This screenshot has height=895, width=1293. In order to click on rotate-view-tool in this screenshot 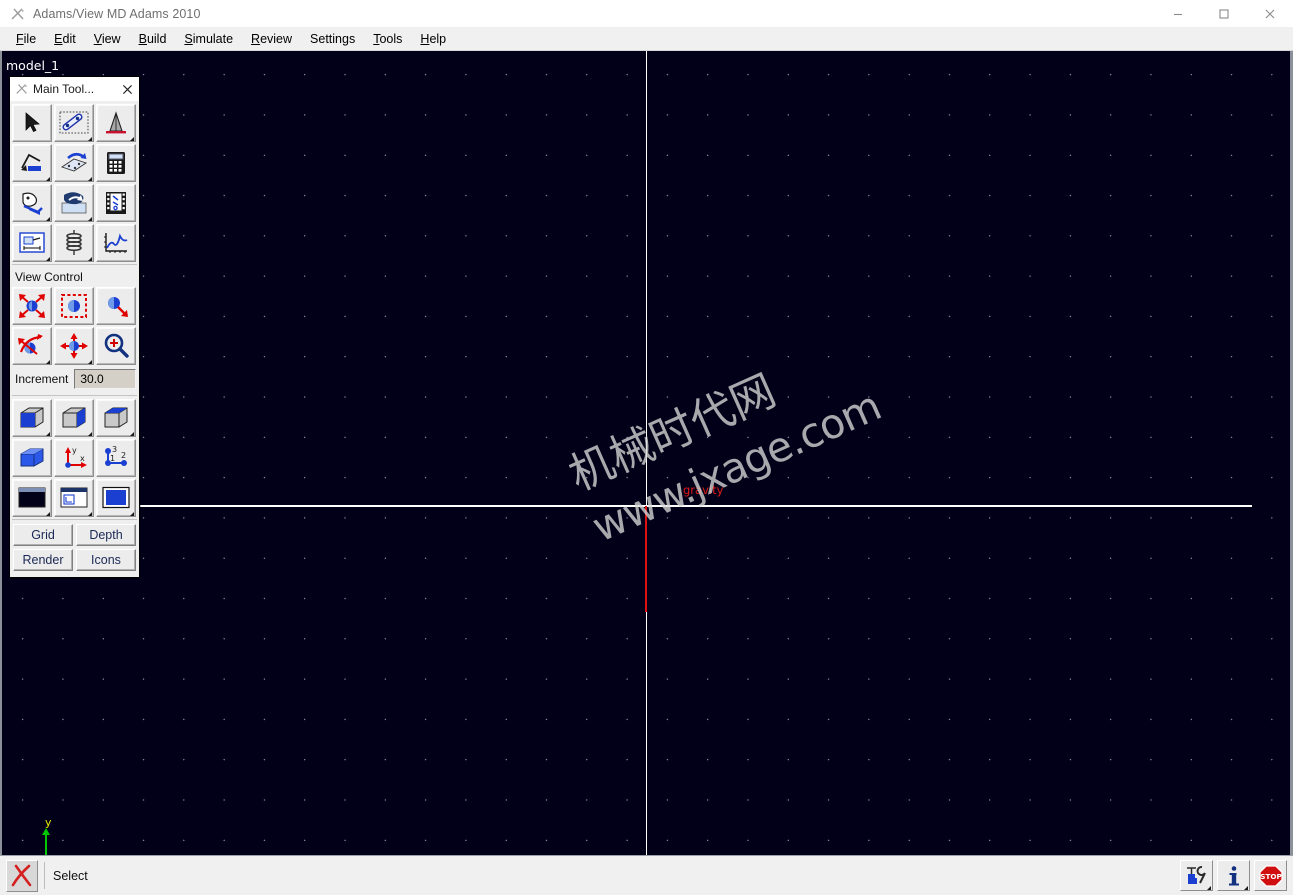, I will do `click(32, 346)`.